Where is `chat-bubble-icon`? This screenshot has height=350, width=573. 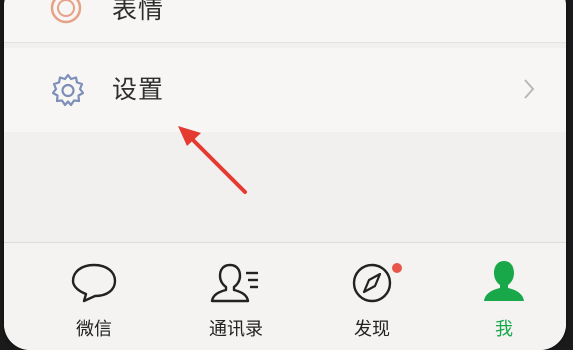
chat-bubble-icon is located at coordinates (94, 284).